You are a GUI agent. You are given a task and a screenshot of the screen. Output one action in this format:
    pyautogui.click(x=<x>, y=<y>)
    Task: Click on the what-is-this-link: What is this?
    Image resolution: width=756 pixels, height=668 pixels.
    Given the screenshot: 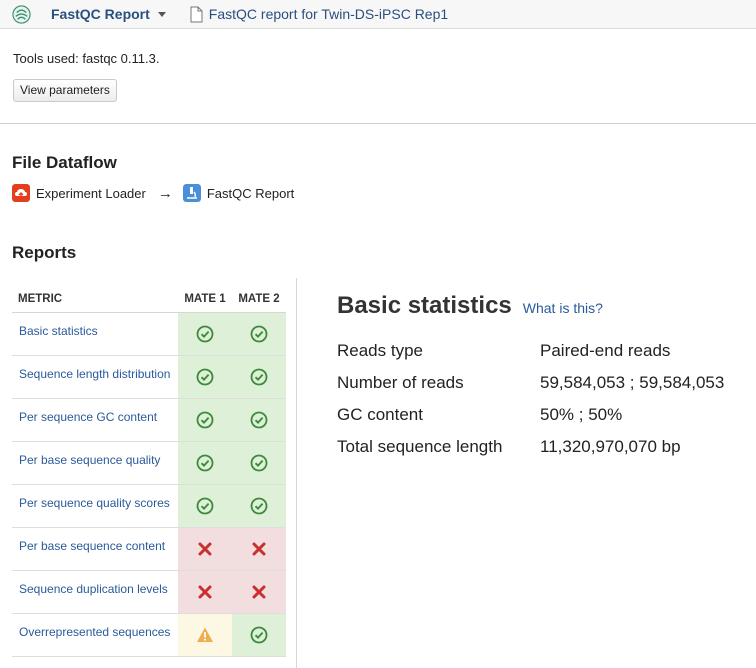 What is the action you would take?
    pyautogui.click(x=563, y=308)
    